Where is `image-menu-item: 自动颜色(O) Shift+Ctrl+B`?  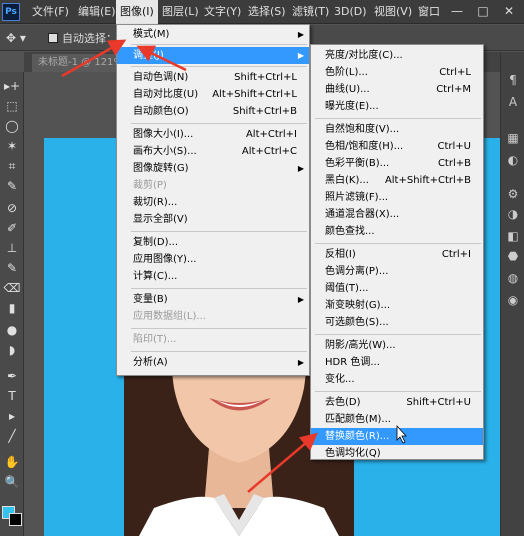 image-menu-item: 自动颜色(O) Shift+Ctrl+B is located at coordinates (213, 111).